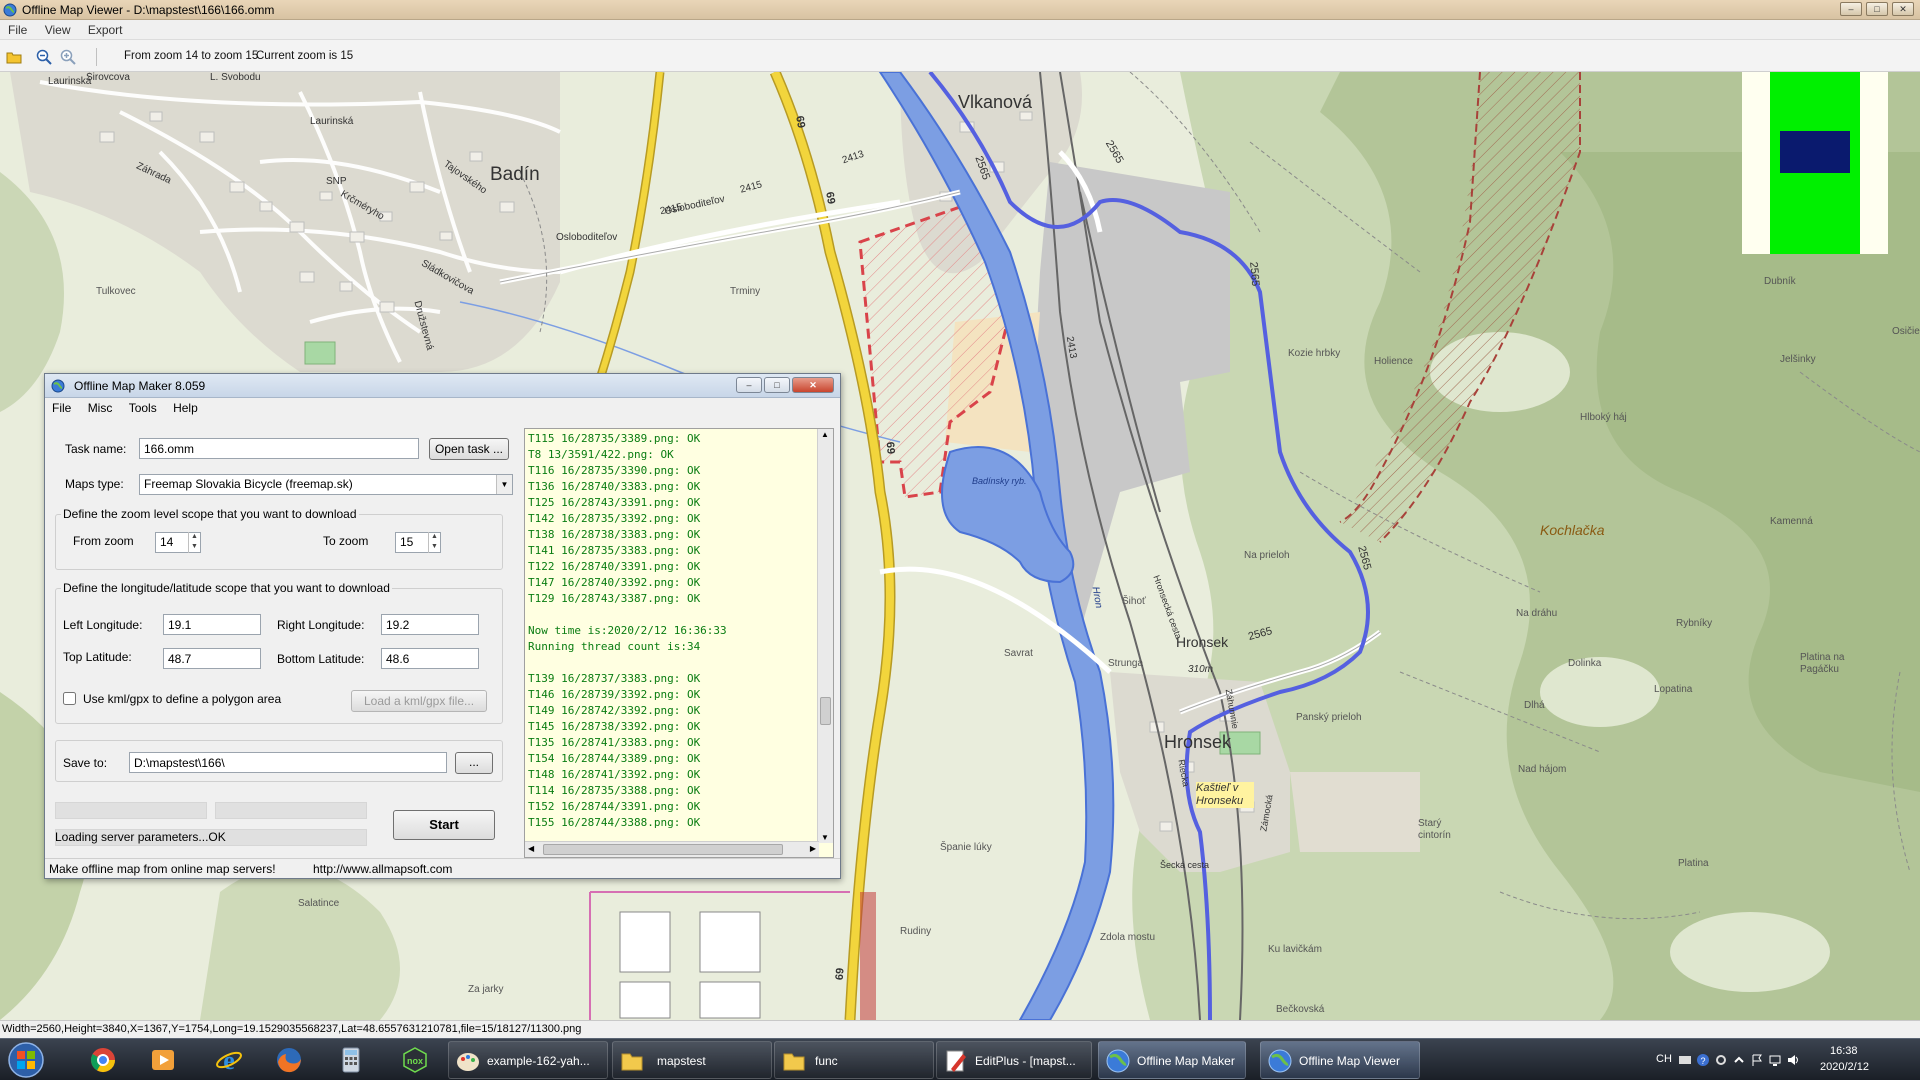  Describe the element at coordinates (248, 484) in the screenshot. I see `maps-type-value: Freemap Slovakia Bicycle (freemap.sk)` at that location.